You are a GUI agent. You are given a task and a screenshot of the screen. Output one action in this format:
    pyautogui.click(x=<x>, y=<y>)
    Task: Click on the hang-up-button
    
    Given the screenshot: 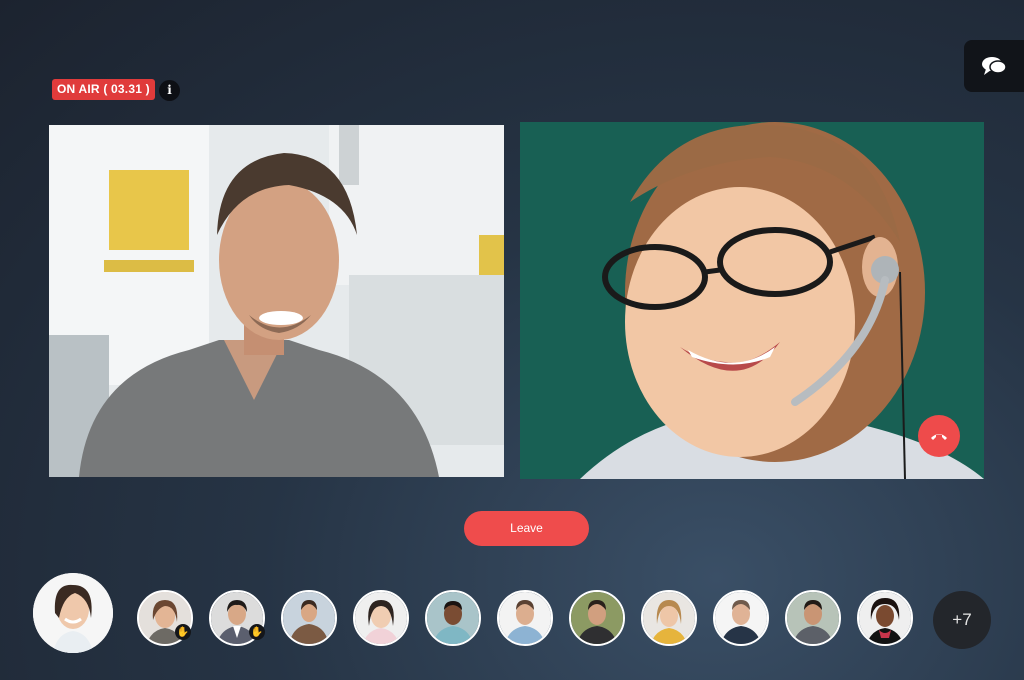 What is the action you would take?
    pyautogui.click(x=939, y=436)
    